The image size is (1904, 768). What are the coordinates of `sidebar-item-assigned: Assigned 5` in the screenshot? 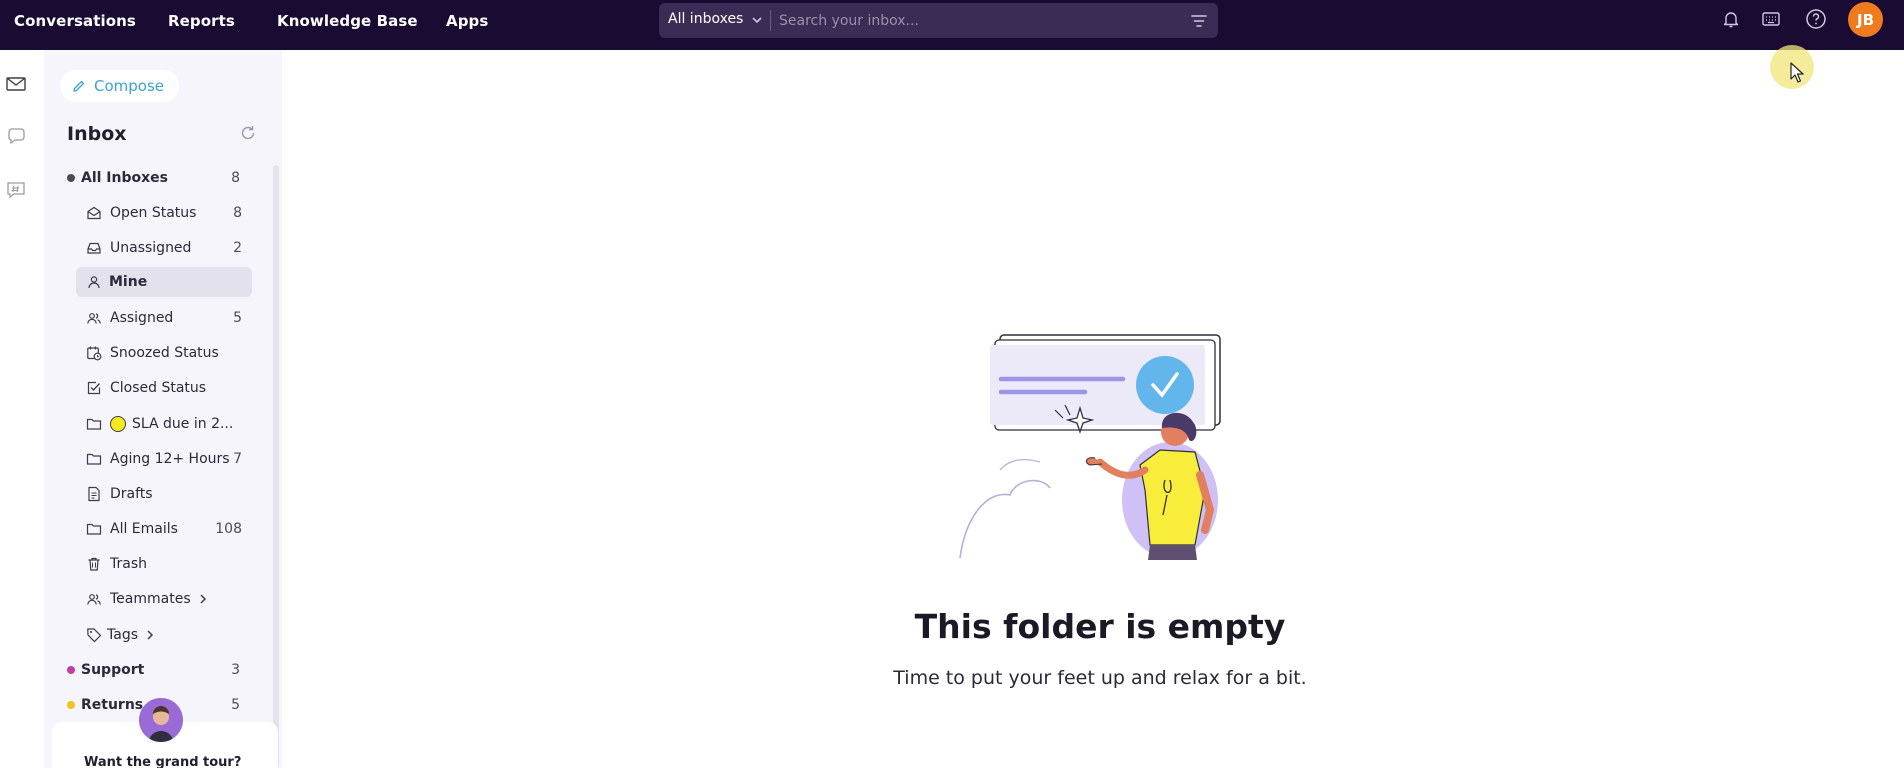 It's located at (167, 318).